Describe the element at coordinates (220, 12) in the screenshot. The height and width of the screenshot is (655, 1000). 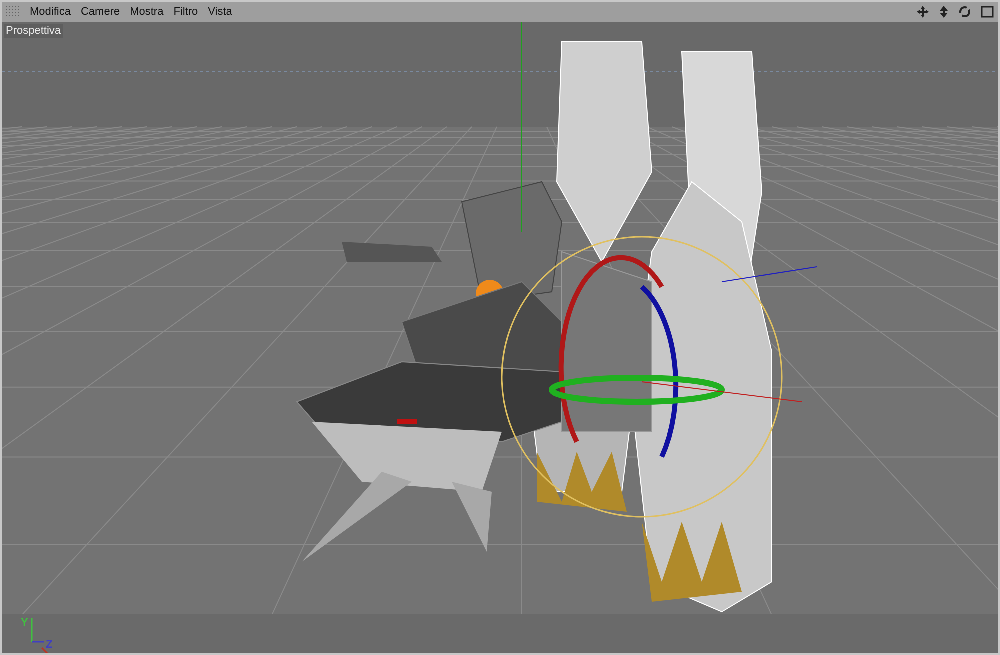
I see `menu-item: Vista` at that location.